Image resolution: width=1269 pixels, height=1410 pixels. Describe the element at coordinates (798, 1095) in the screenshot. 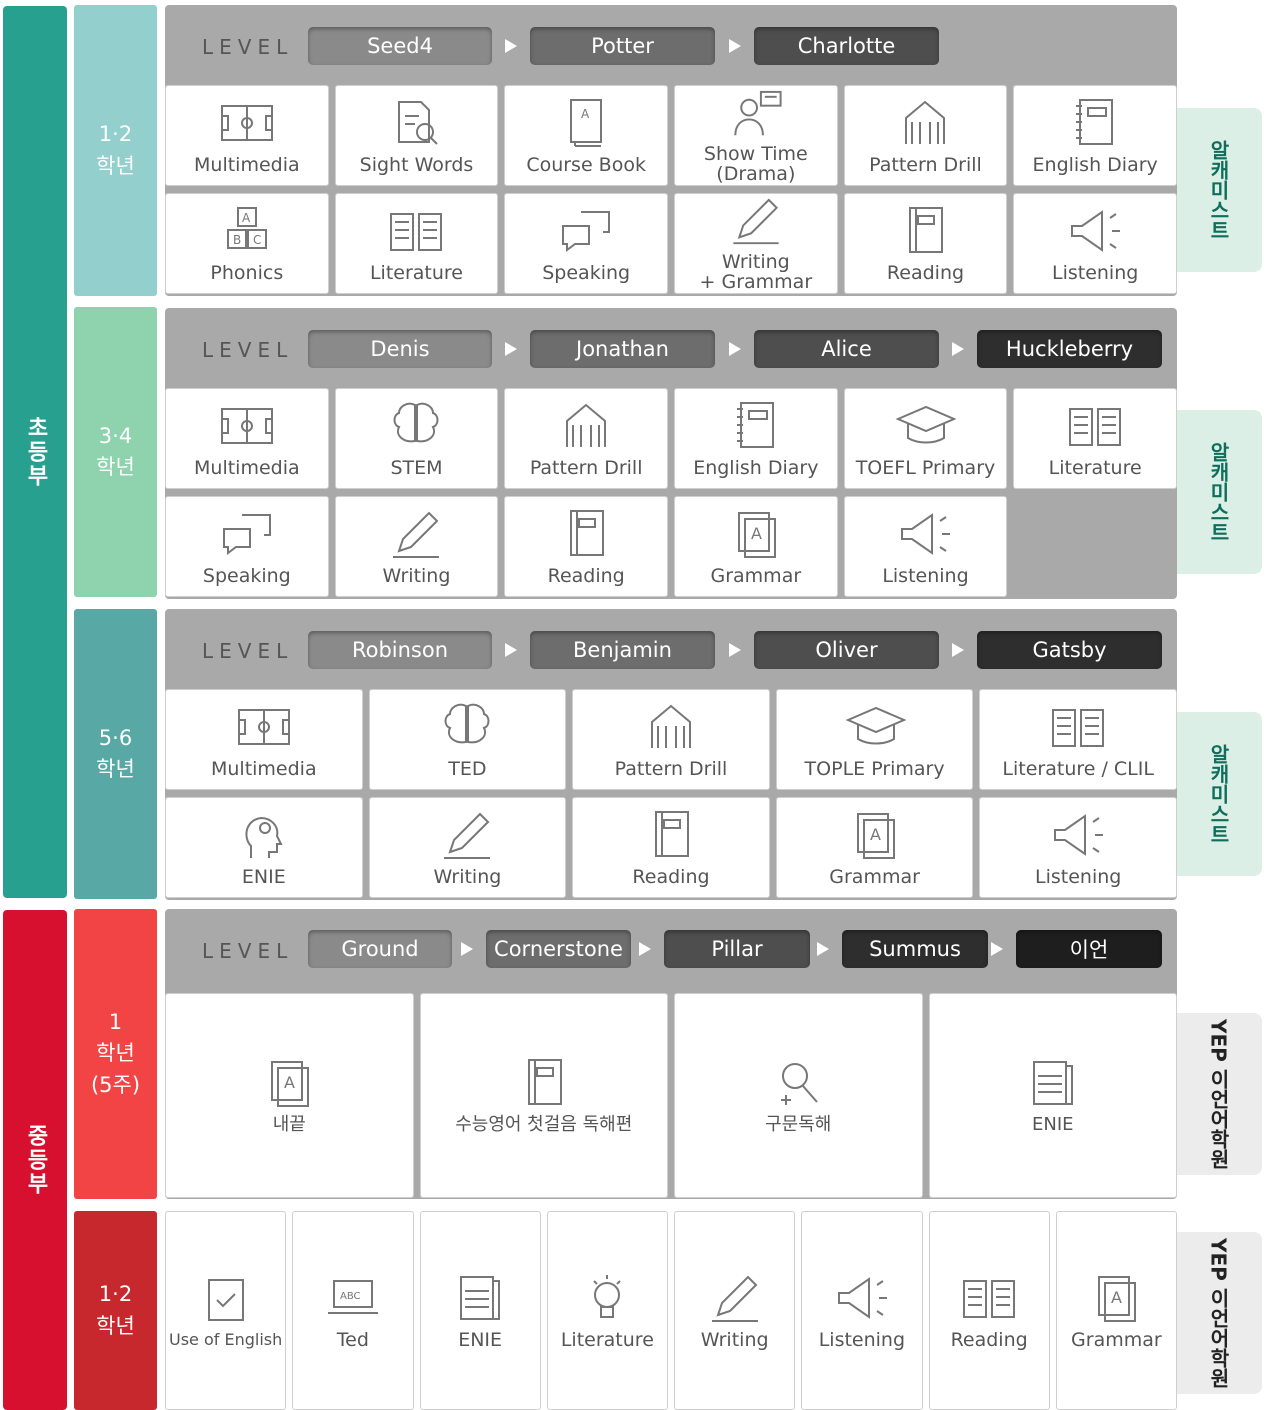

I see `course-card: 구문독해` at that location.